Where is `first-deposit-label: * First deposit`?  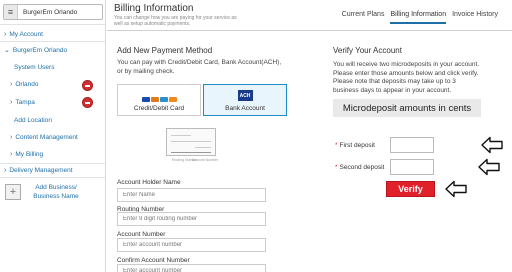
first-deposit-label: * First deposit is located at coordinates (355, 145).